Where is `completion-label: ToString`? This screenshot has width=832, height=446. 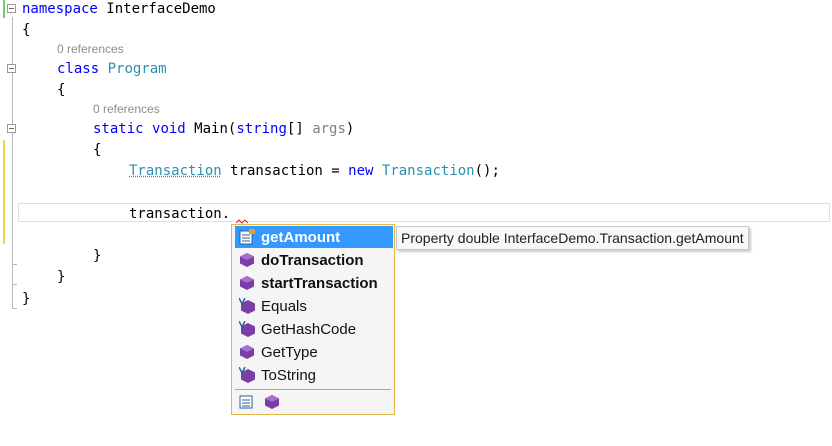 completion-label: ToString is located at coordinates (289, 375).